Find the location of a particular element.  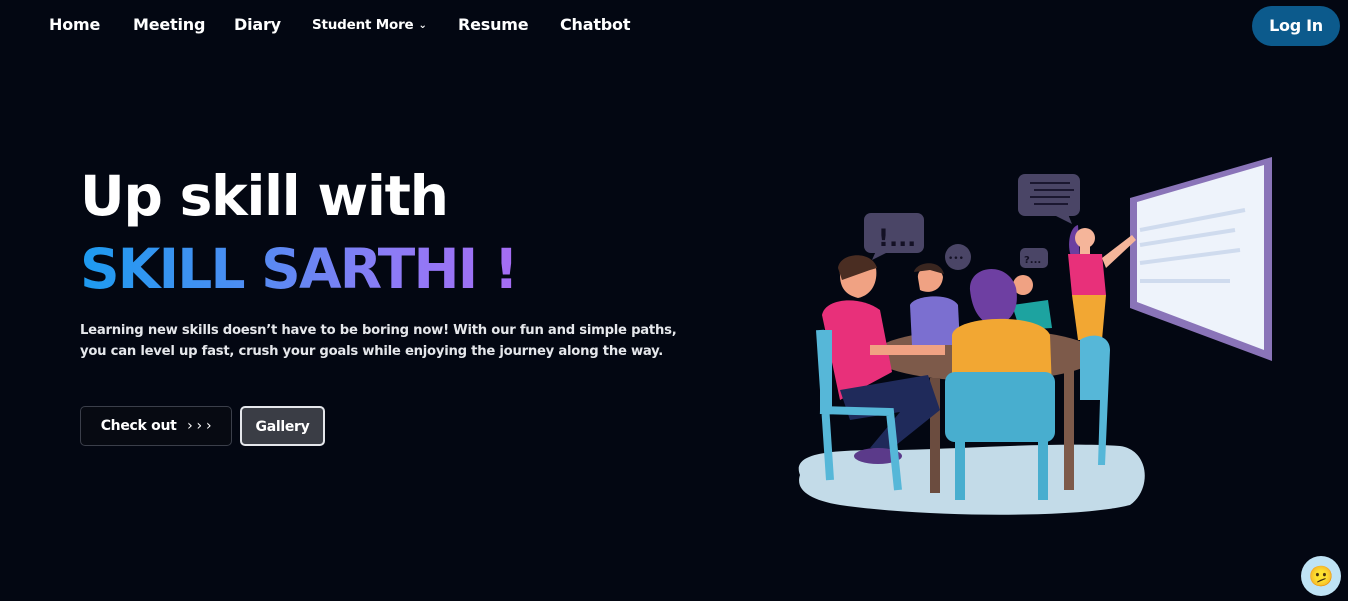

check-out-button: Check out › › › is located at coordinates (156, 426).